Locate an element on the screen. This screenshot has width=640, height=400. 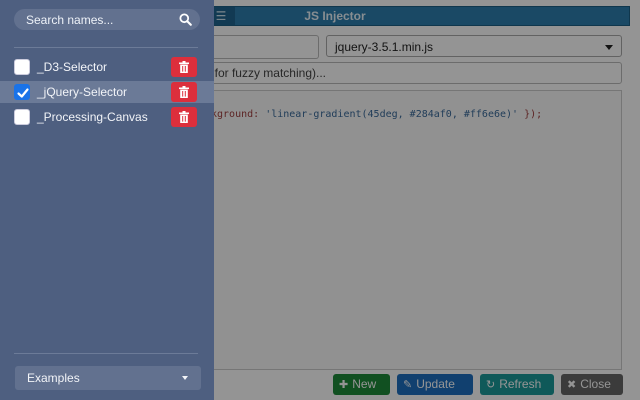
script-item-label: _Processing-Canvas is located at coordinates (92, 117).